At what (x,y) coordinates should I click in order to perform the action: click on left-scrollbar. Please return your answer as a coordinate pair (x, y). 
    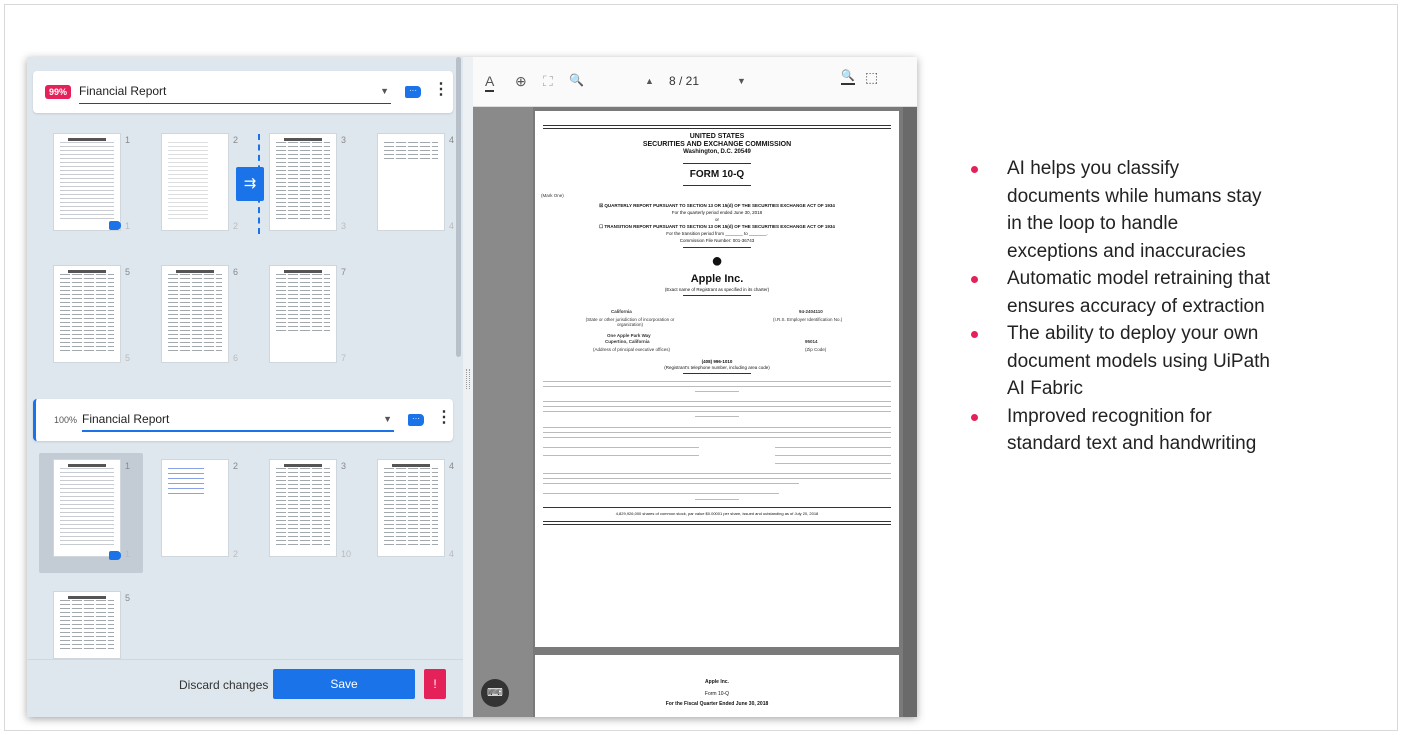
    Looking at the image, I should click on (459, 207).